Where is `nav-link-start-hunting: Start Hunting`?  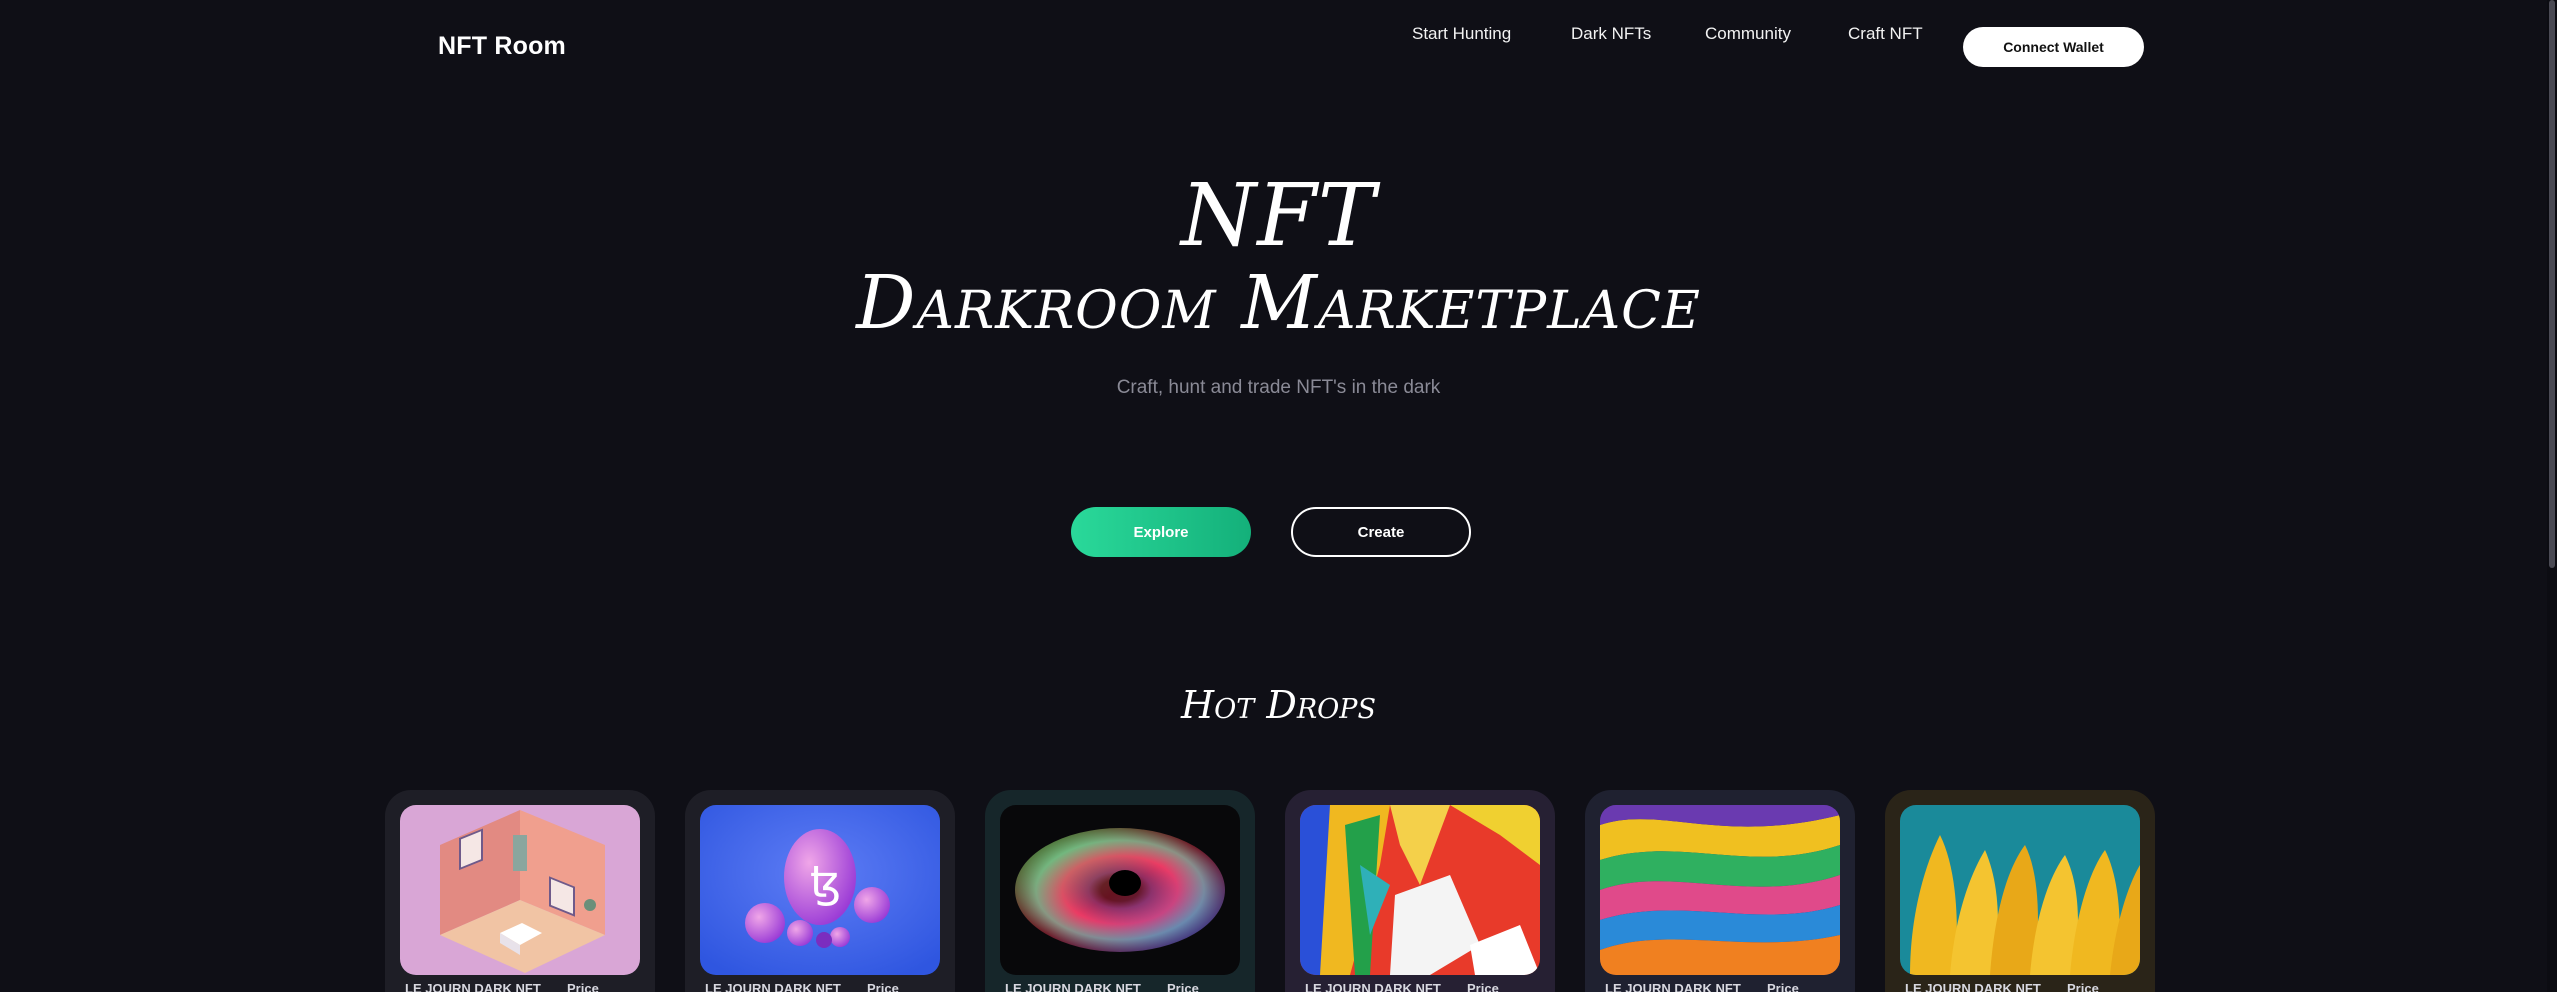 nav-link-start-hunting: Start Hunting is located at coordinates (1461, 34).